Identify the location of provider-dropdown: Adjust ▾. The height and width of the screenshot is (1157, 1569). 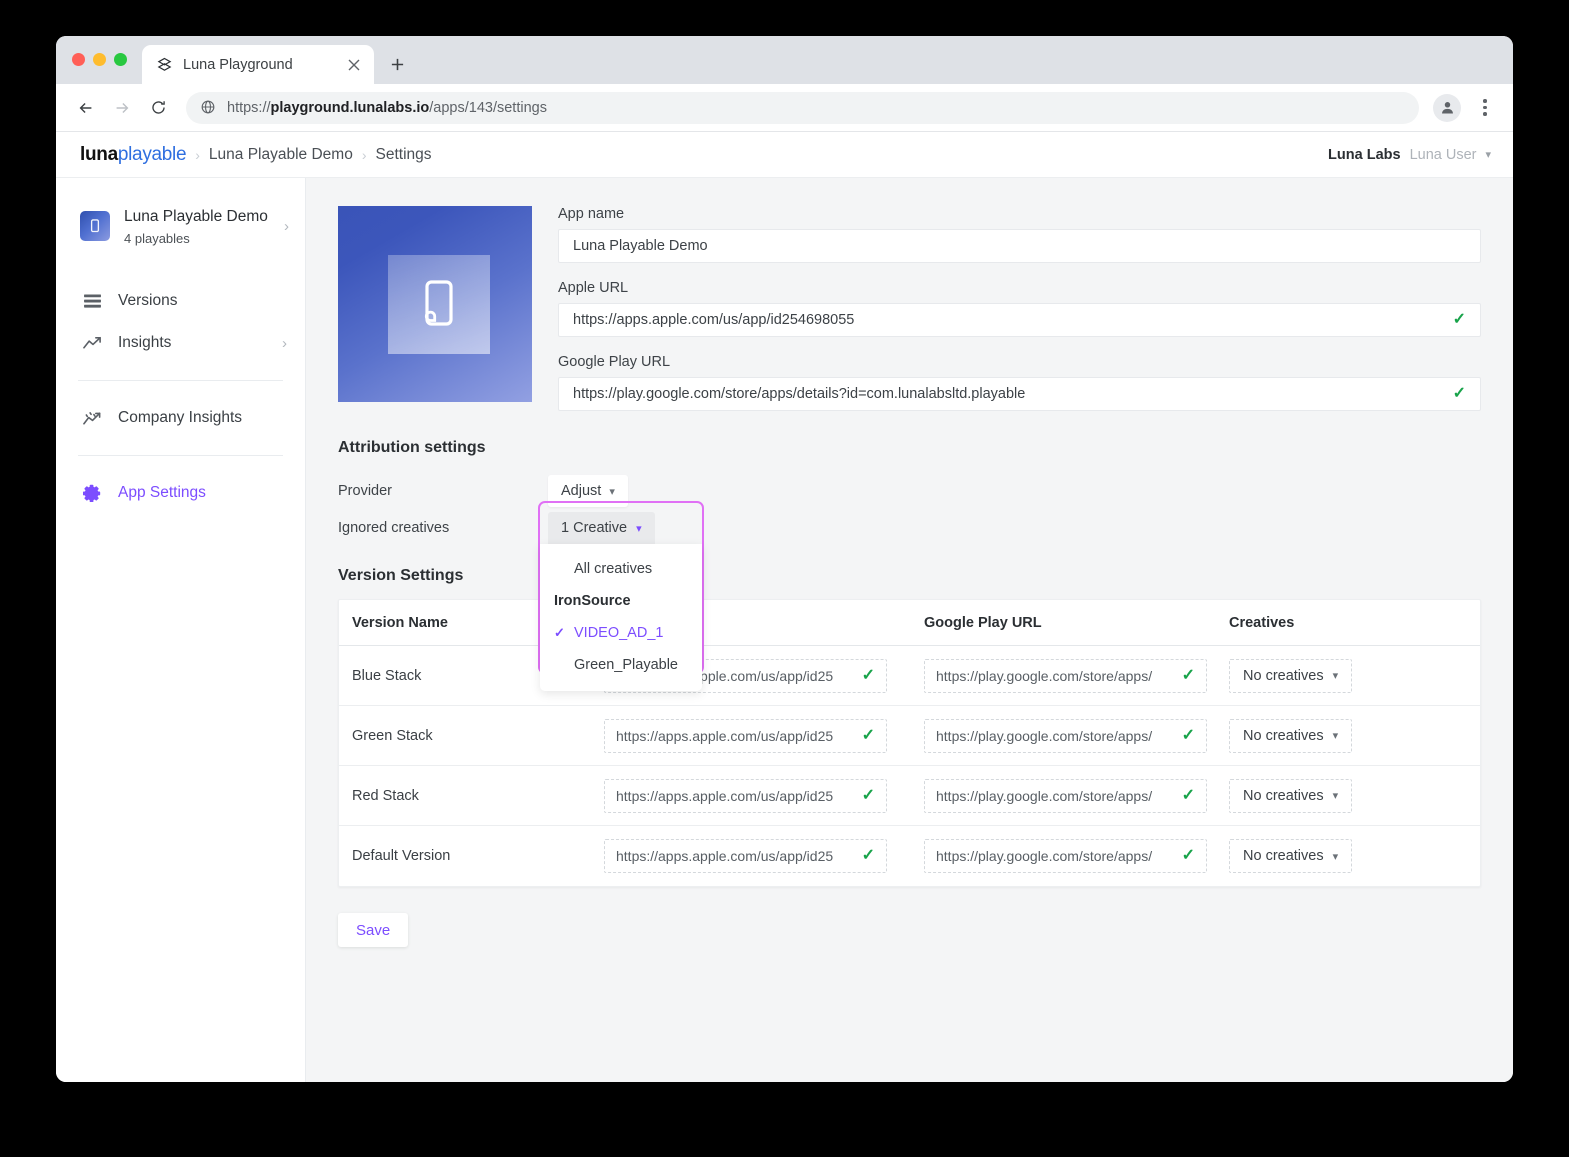
(588, 491).